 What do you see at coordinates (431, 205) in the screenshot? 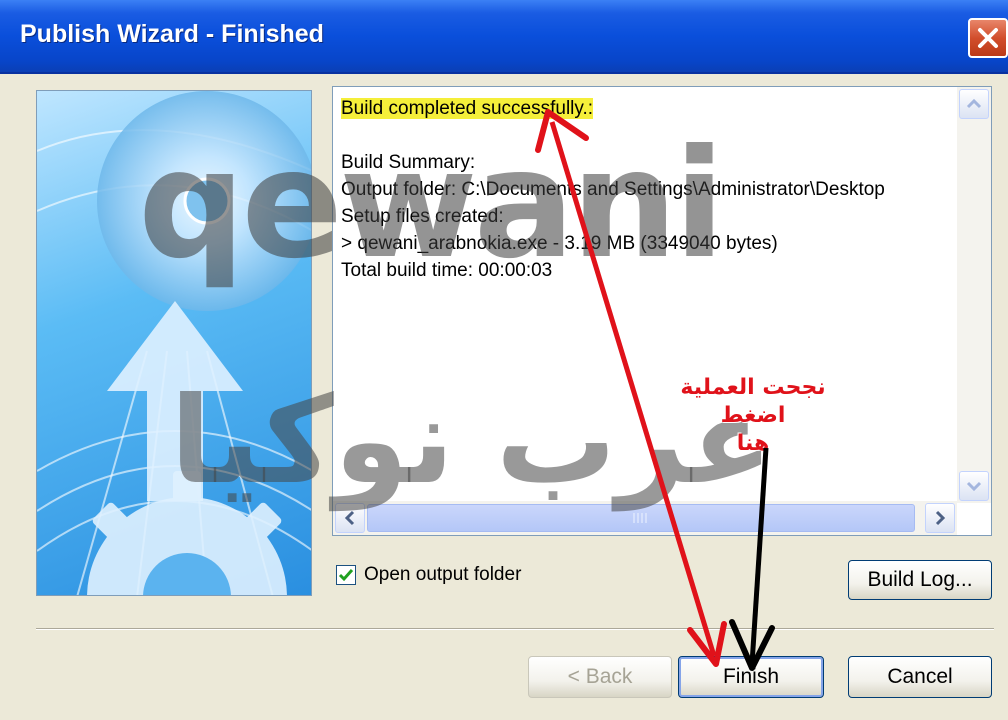
I see `watermark-text-latin: qewani` at bounding box center [431, 205].